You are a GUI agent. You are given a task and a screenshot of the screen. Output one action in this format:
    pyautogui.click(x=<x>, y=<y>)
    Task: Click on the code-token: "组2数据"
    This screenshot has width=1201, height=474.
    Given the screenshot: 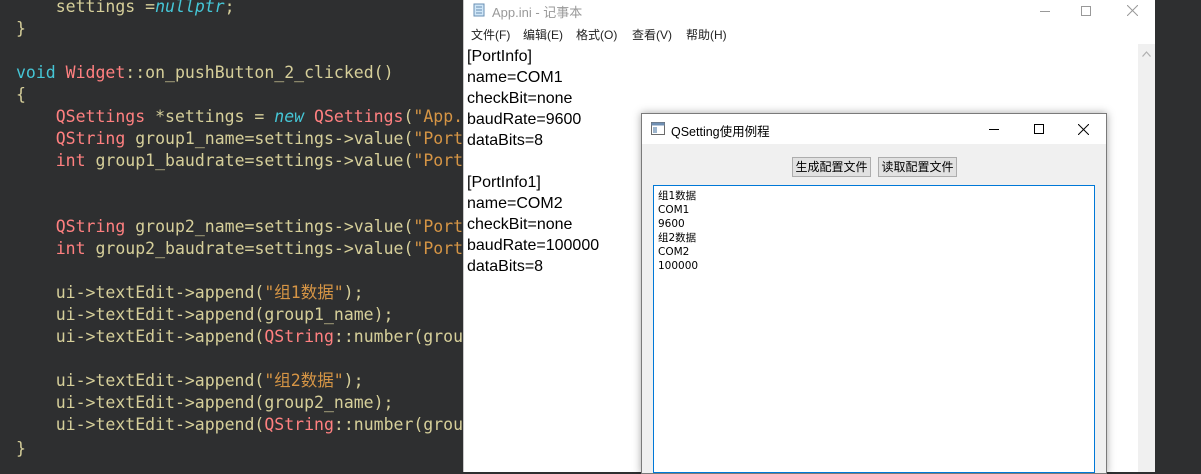 What is the action you would take?
    pyautogui.click(x=304, y=380)
    